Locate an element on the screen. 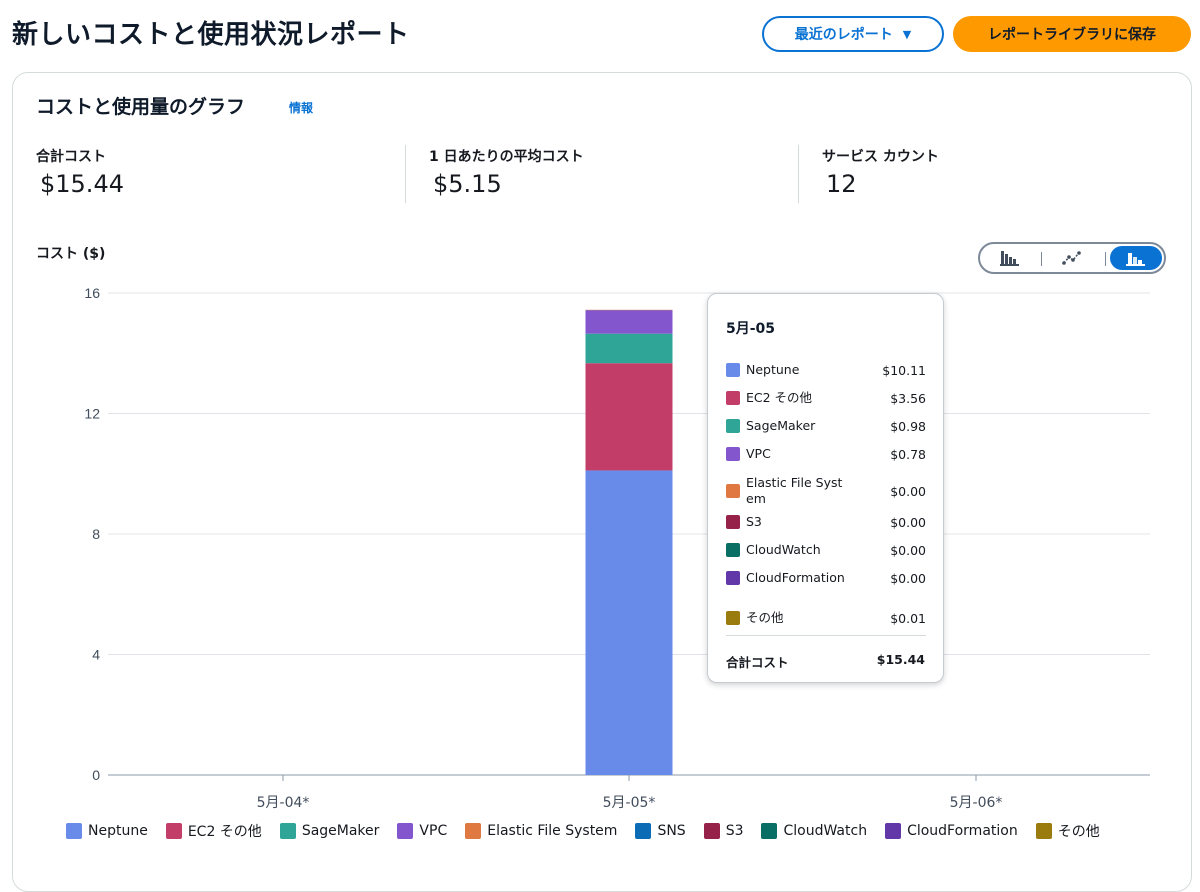 Image resolution: width=1200 pixels, height=892 pixels. legend-item: EC2 その他 is located at coordinates (214, 831).